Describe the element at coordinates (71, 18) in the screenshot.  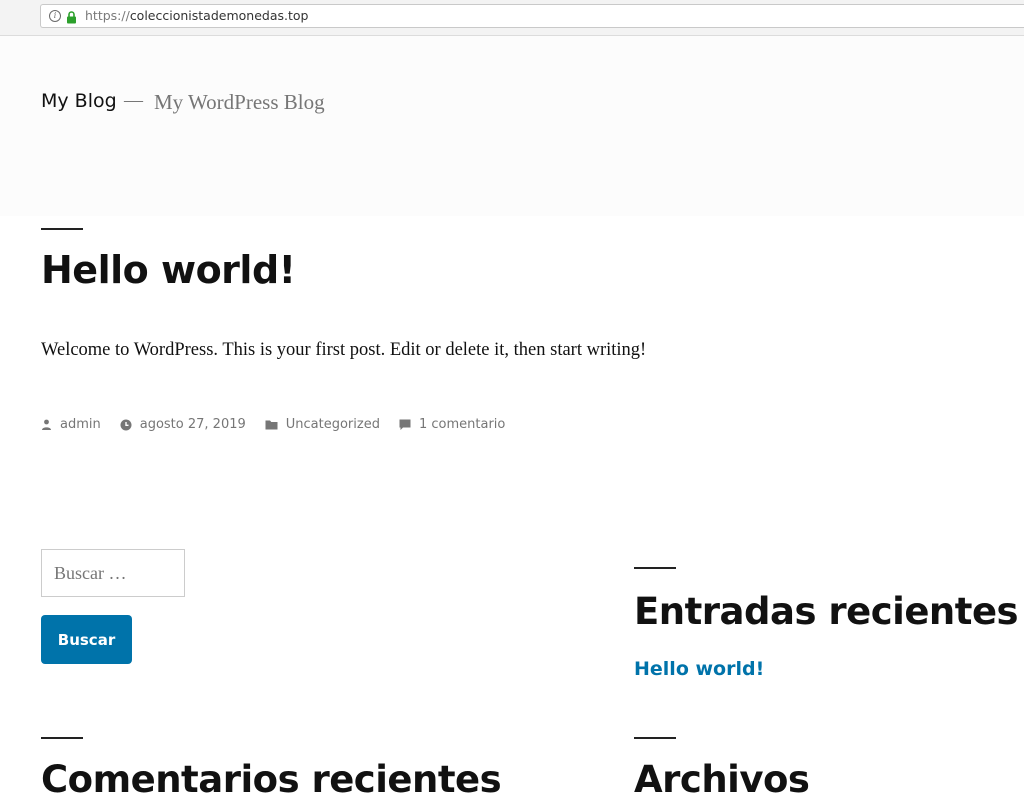
I see `lock-icon` at that location.